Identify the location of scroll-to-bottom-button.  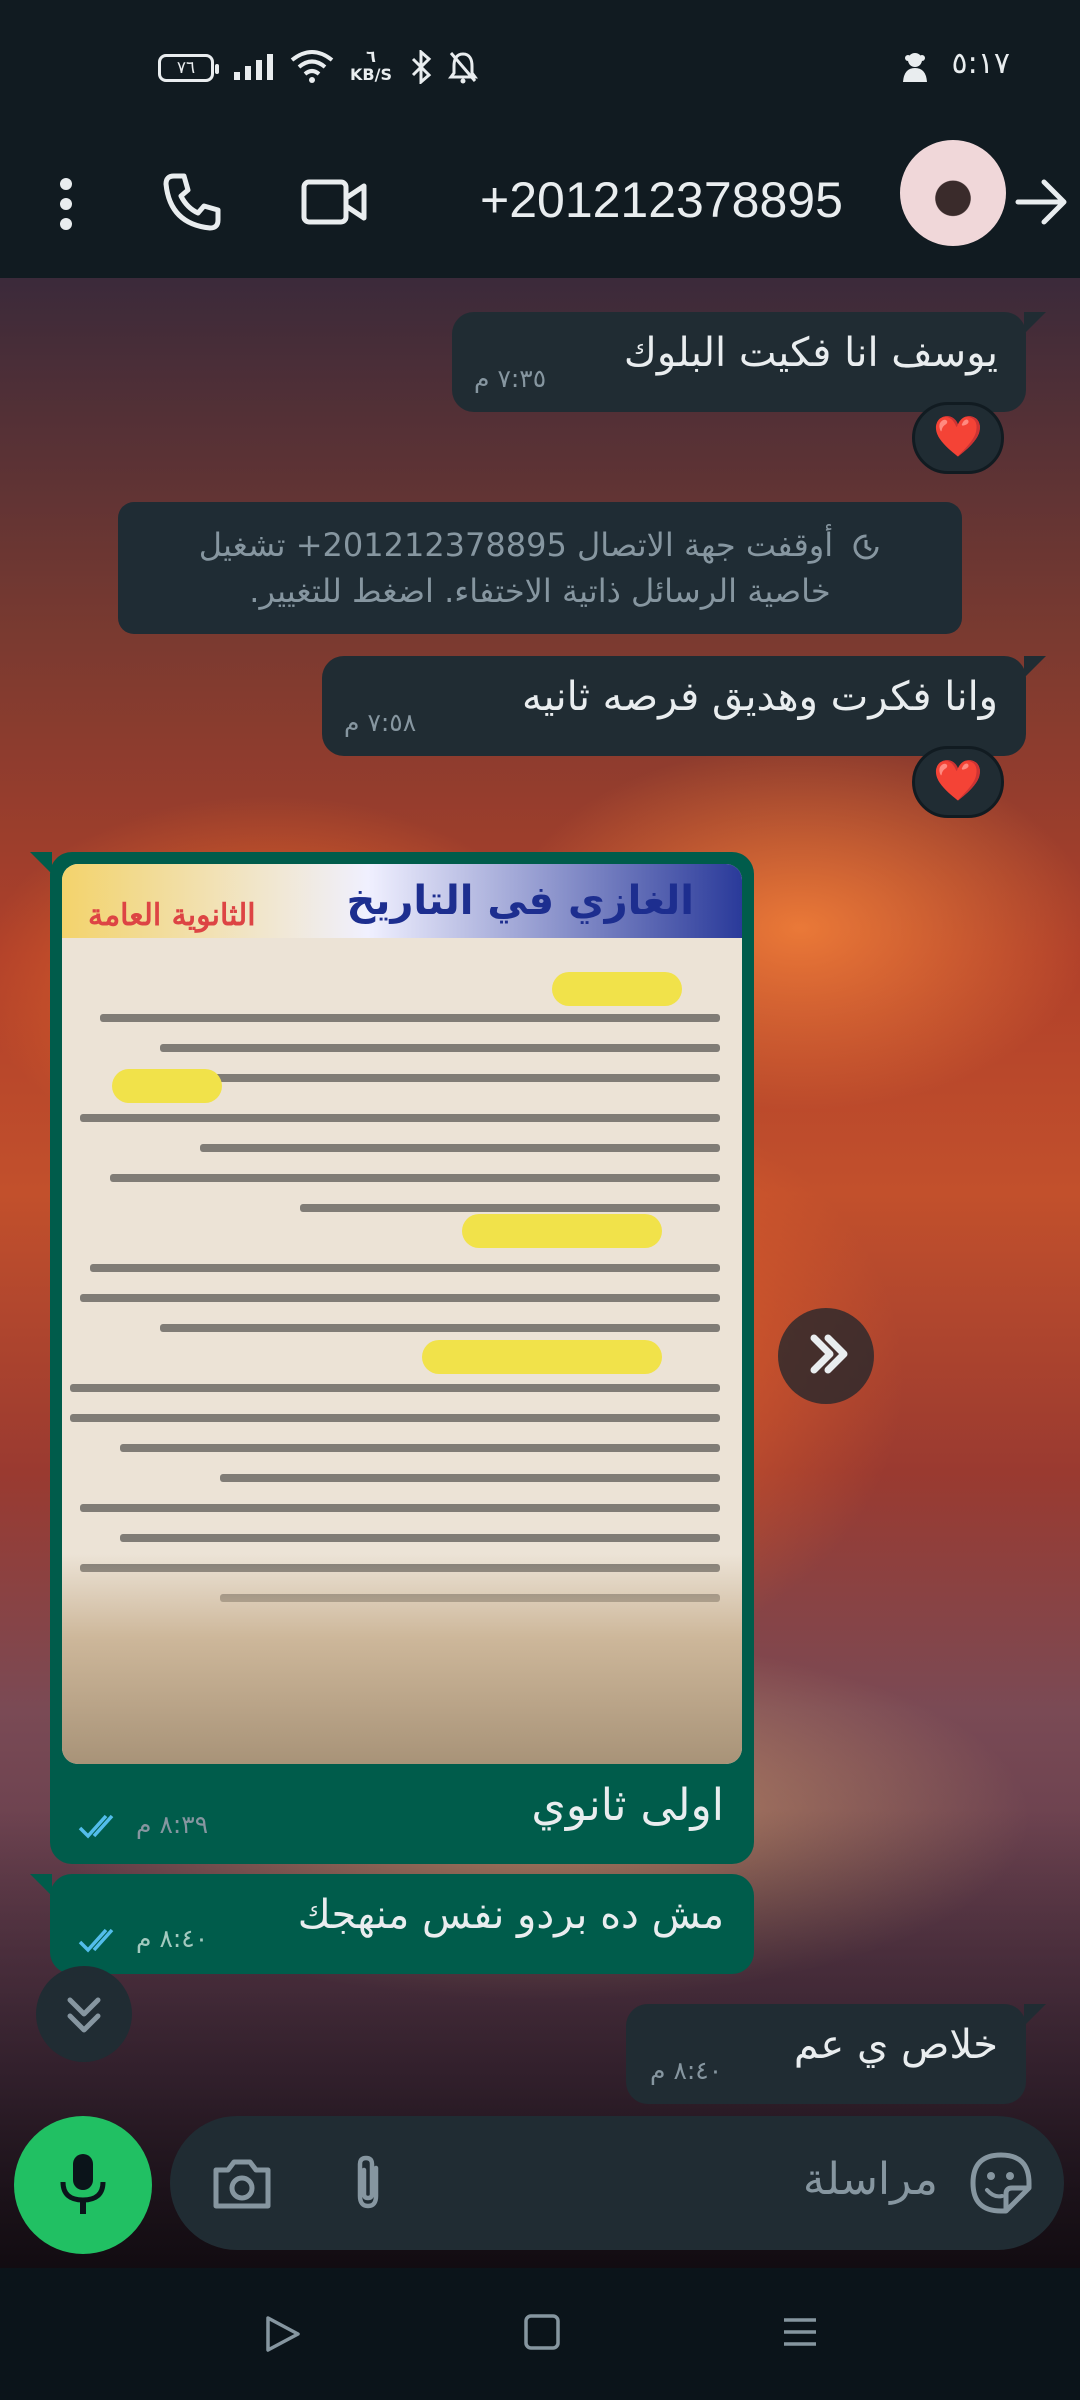
(84, 2014).